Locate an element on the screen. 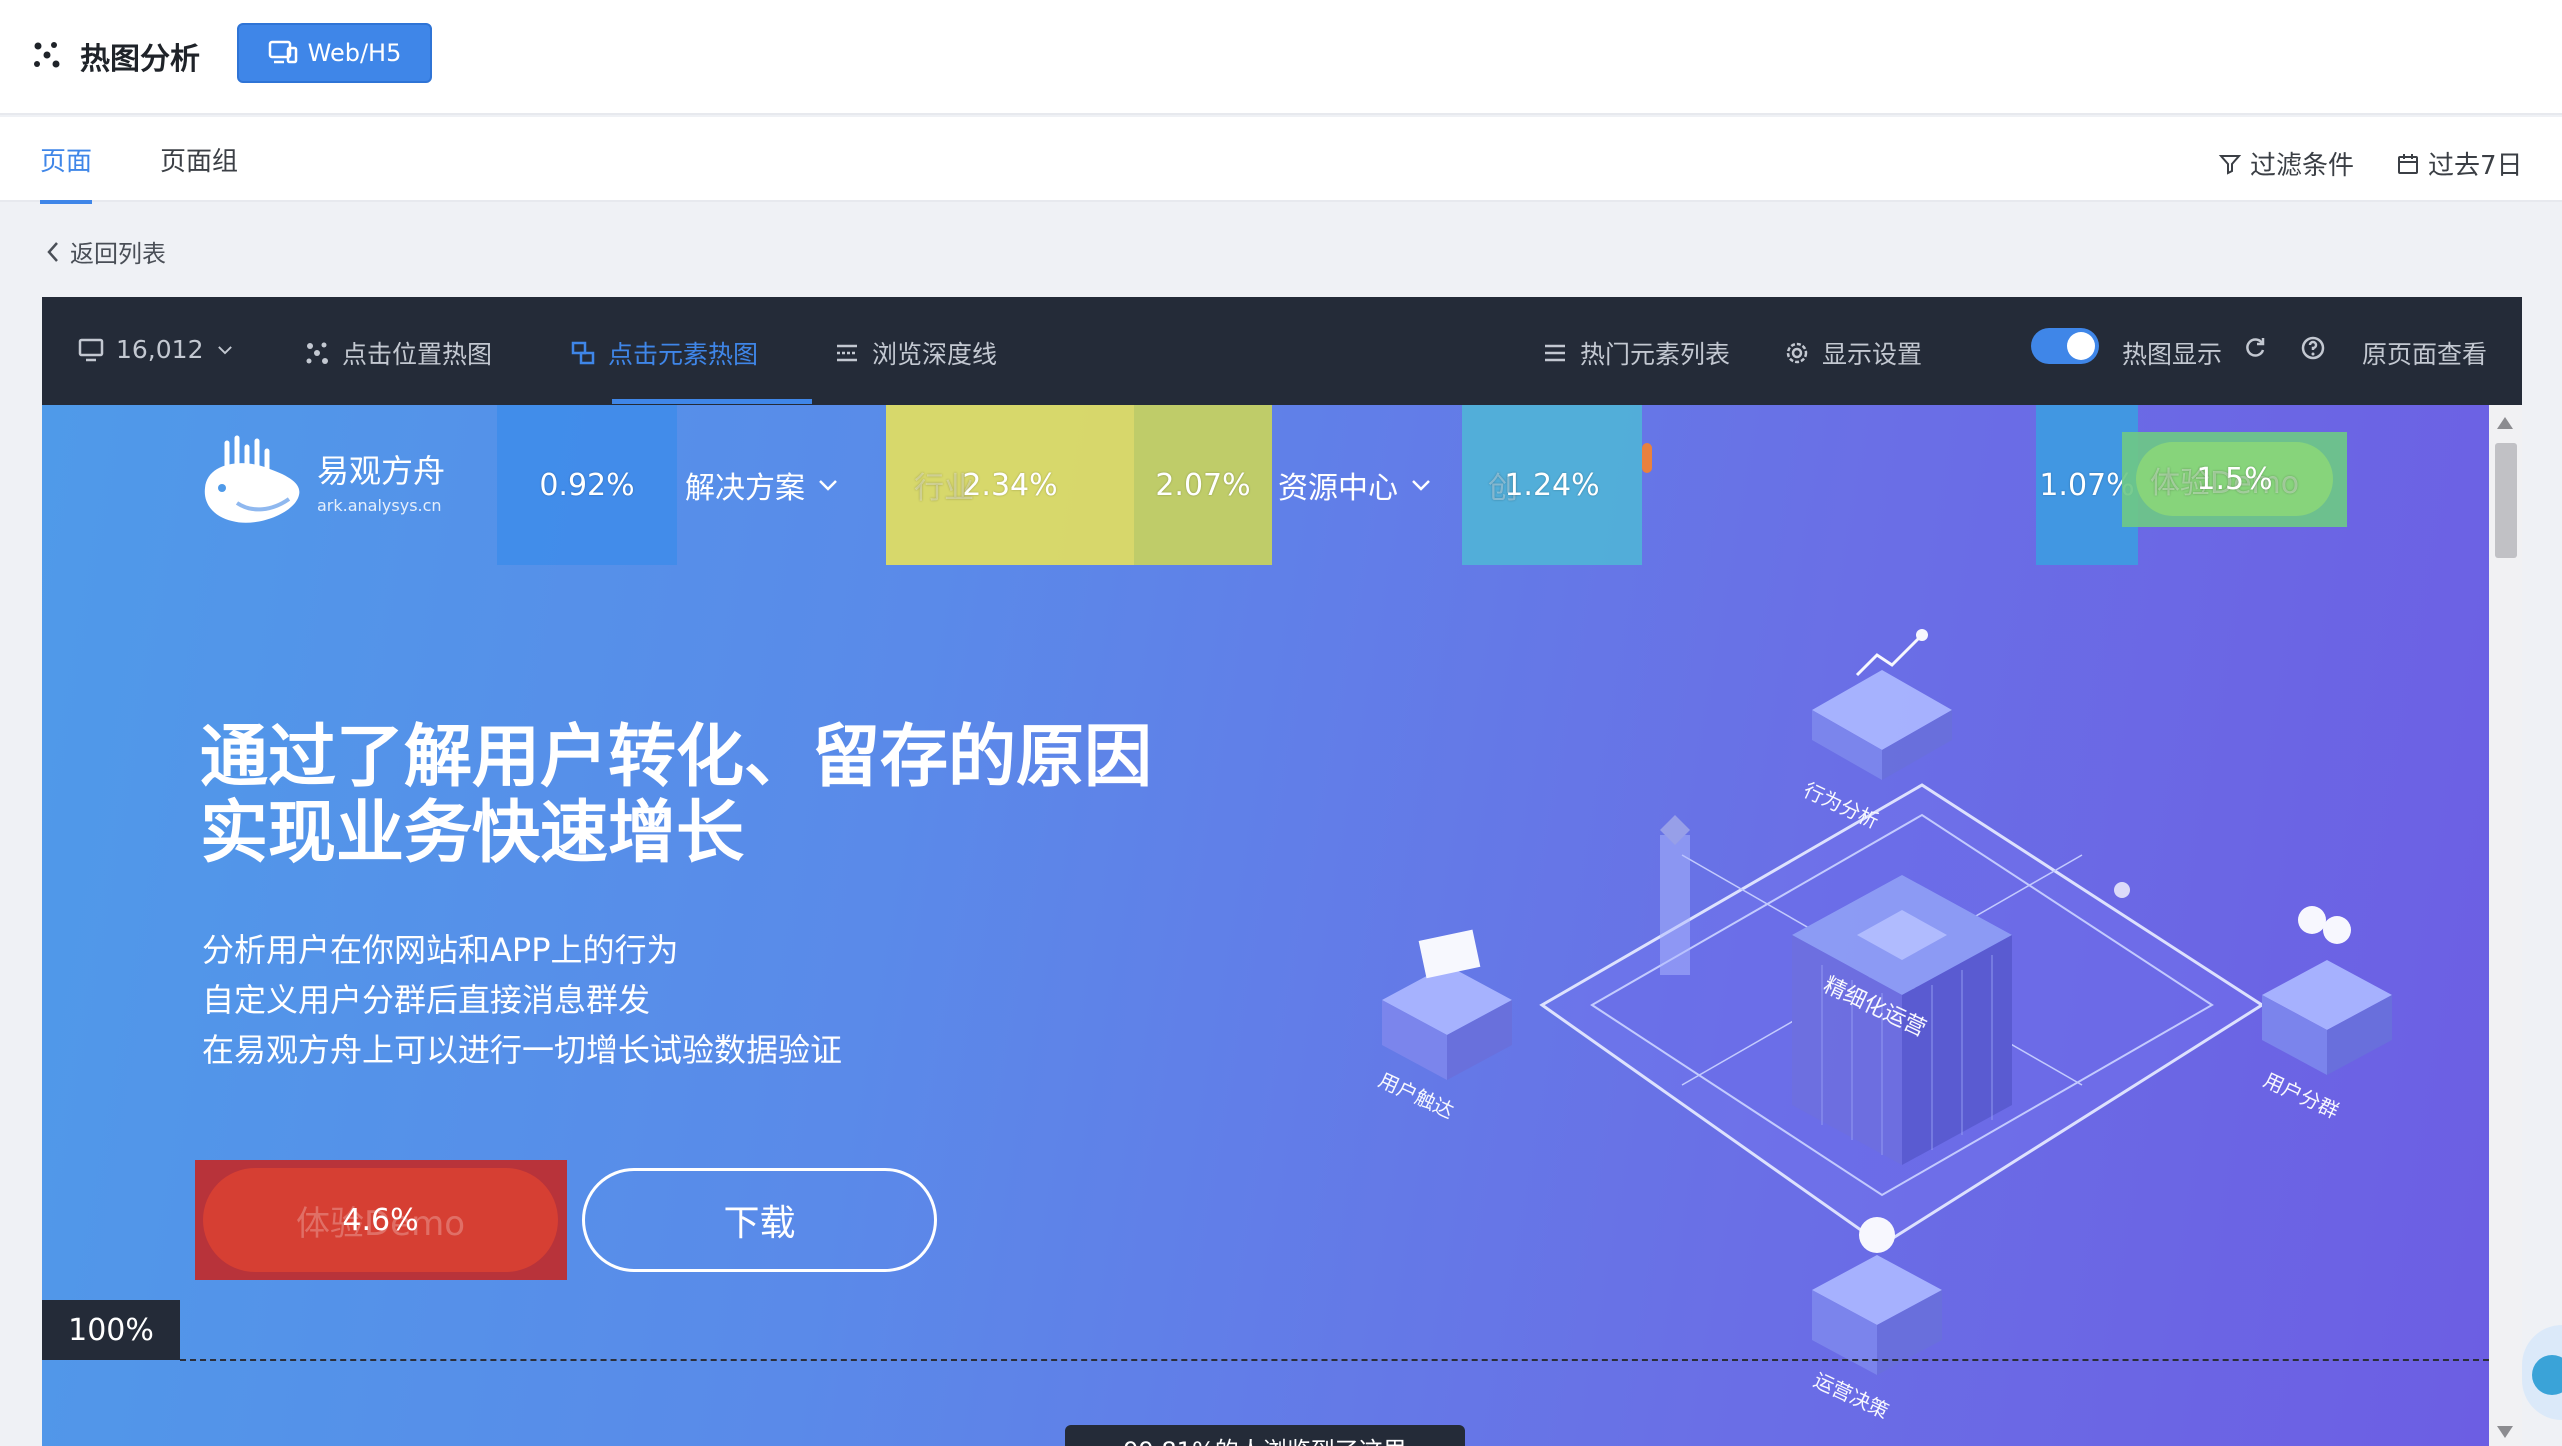 The width and height of the screenshot is (2562, 1446). hero-title-line-2: 实现业务快速增长 is located at coordinates (472, 833).